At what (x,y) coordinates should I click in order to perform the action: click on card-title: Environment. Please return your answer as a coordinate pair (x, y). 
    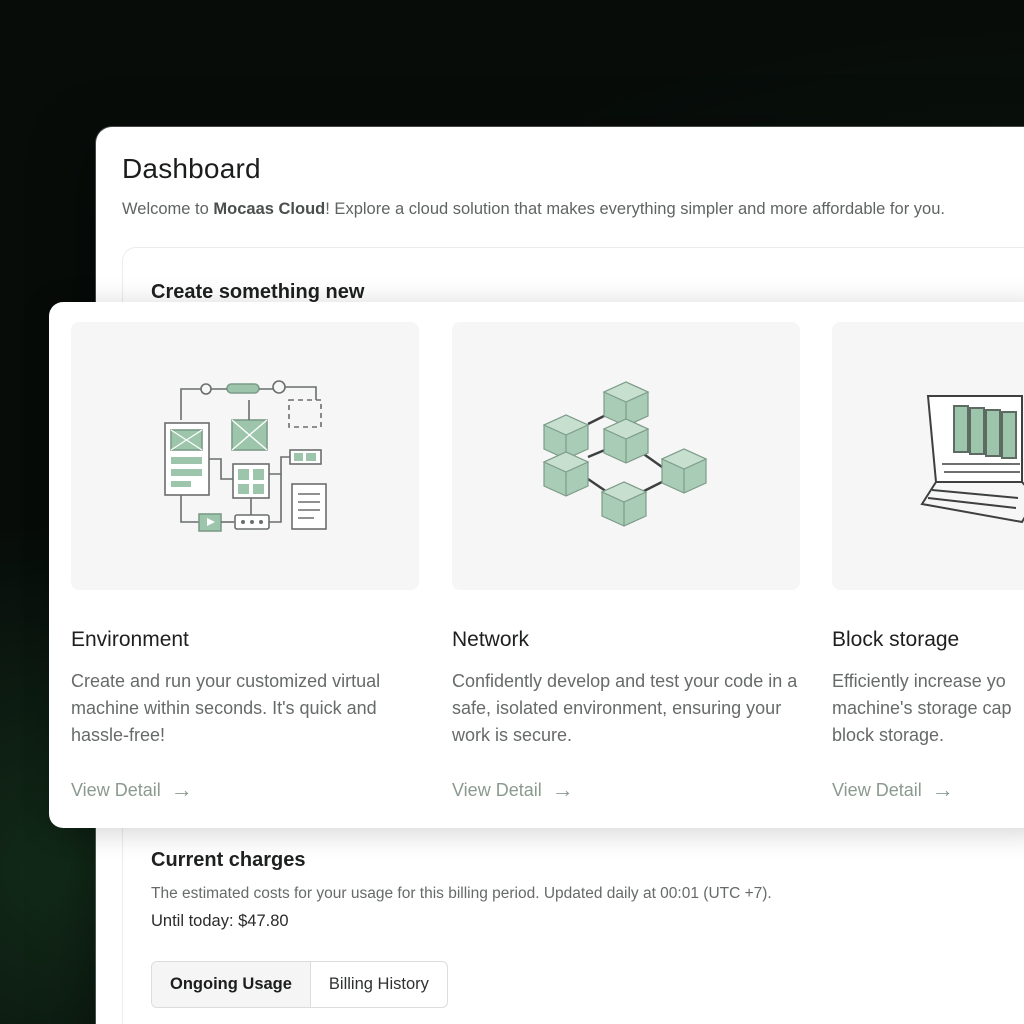
    Looking at the image, I should click on (130, 639).